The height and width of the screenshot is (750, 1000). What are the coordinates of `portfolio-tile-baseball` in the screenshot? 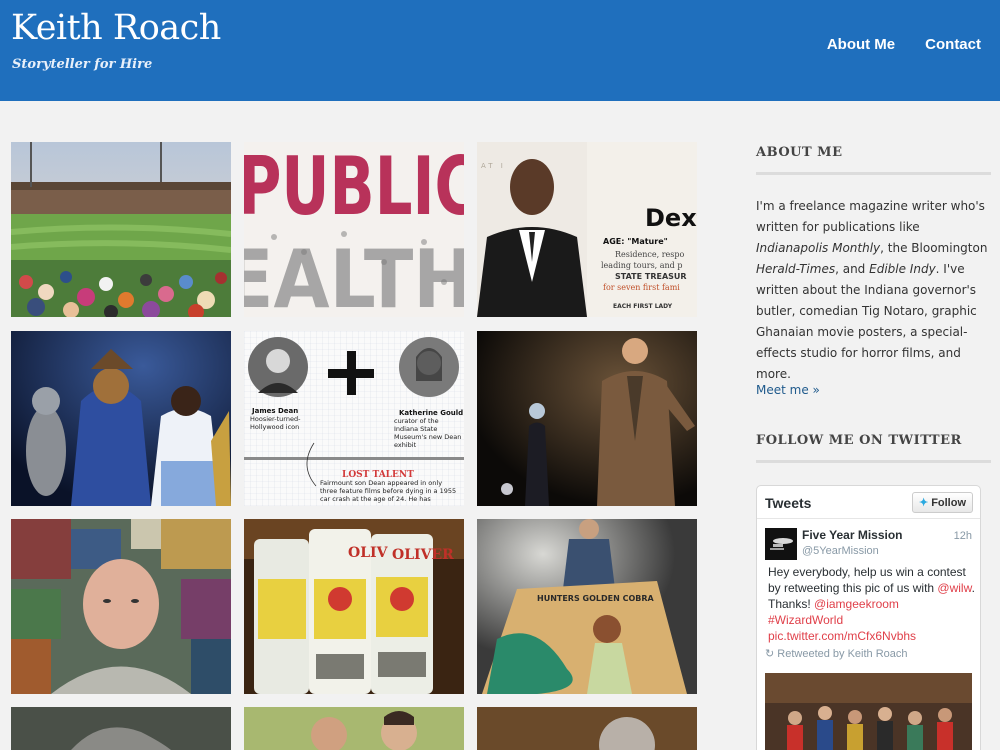 It's located at (121, 229).